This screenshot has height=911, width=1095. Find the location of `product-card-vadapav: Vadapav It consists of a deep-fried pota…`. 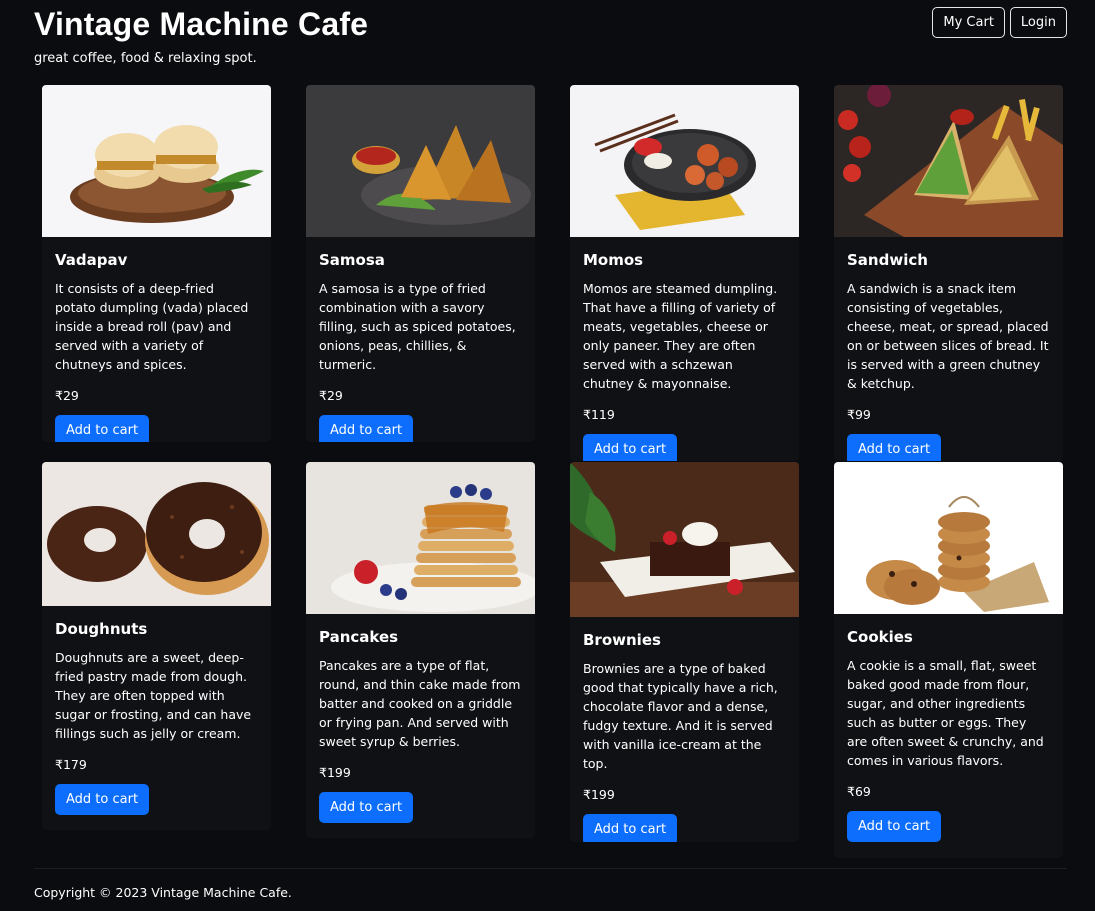

product-card-vadapav: Vadapav It consists of a deep-fried pota… is located at coordinates (156, 263).